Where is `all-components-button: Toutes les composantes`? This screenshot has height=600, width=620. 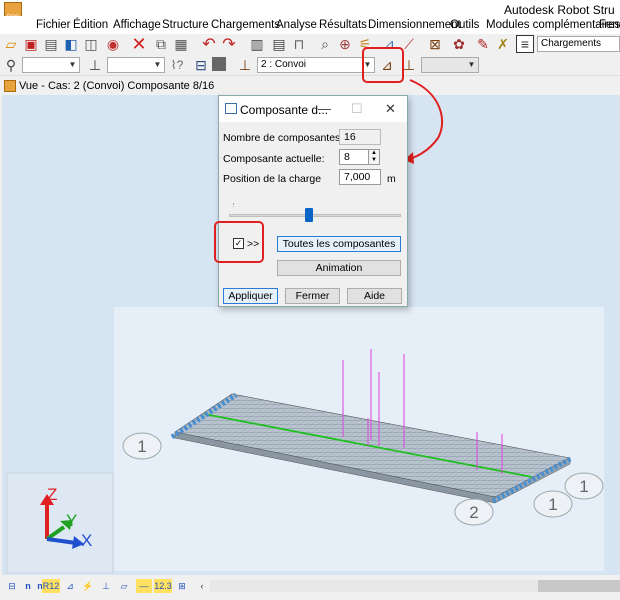
all-components-button: Toutes les composantes is located at coordinates (339, 244).